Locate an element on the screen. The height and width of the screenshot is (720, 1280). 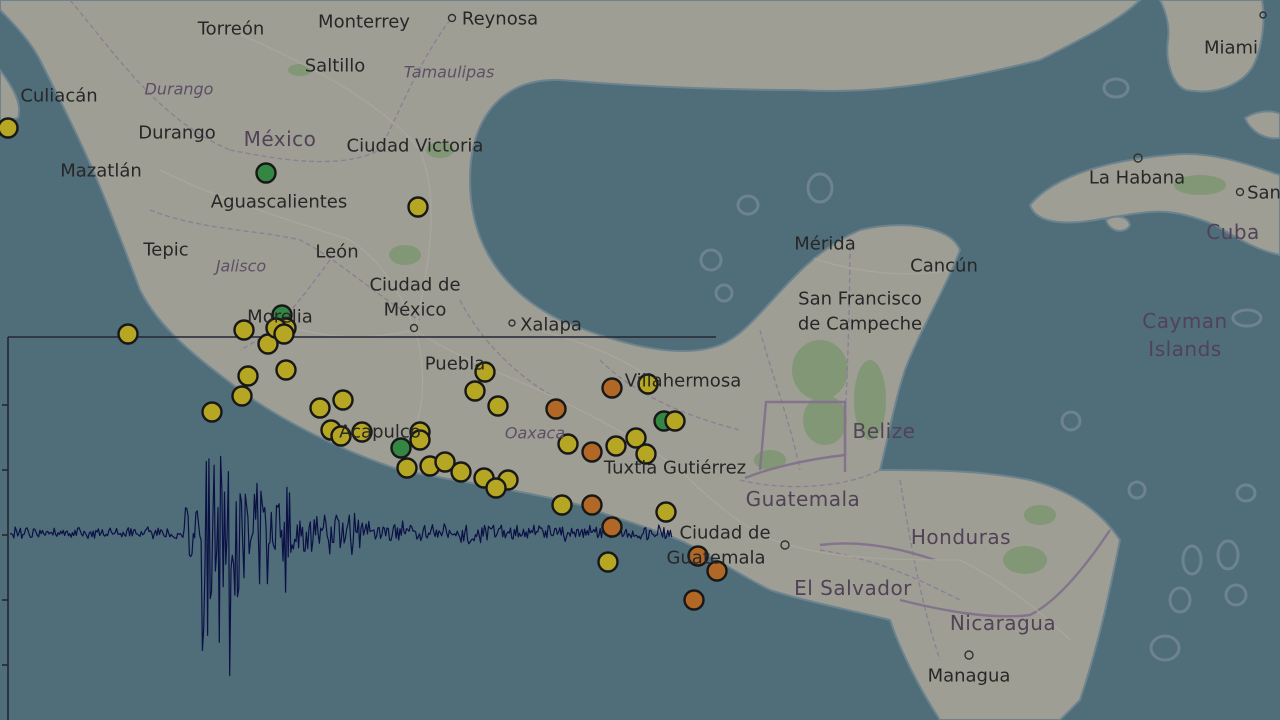
city-label-culiacan: Culiacán is located at coordinates (59, 96).